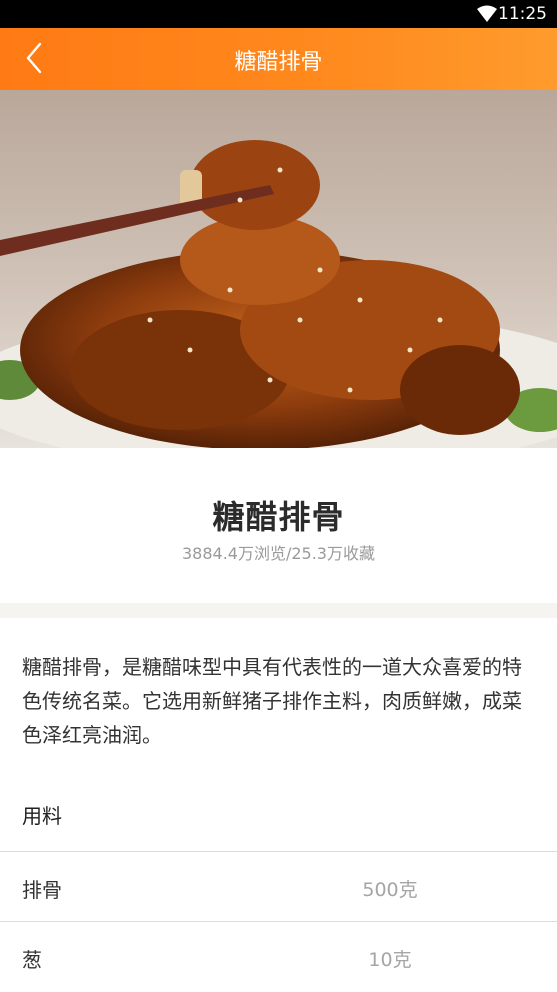 This screenshot has width=557, height=992. I want to click on page-title: 糖醋排骨, so click(278, 62).